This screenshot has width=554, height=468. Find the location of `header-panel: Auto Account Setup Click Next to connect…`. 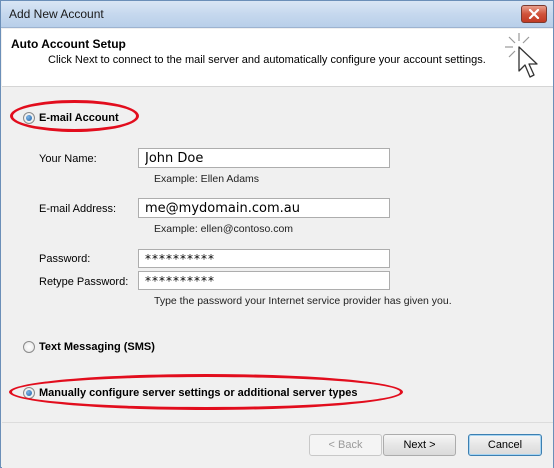

header-panel: Auto Account Setup Click Next to connect… is located at coordinates (277, 58).